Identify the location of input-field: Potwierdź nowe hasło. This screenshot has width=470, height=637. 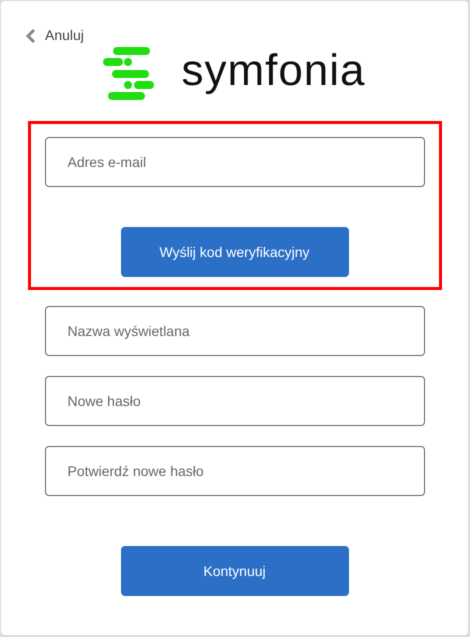
(234, 471).